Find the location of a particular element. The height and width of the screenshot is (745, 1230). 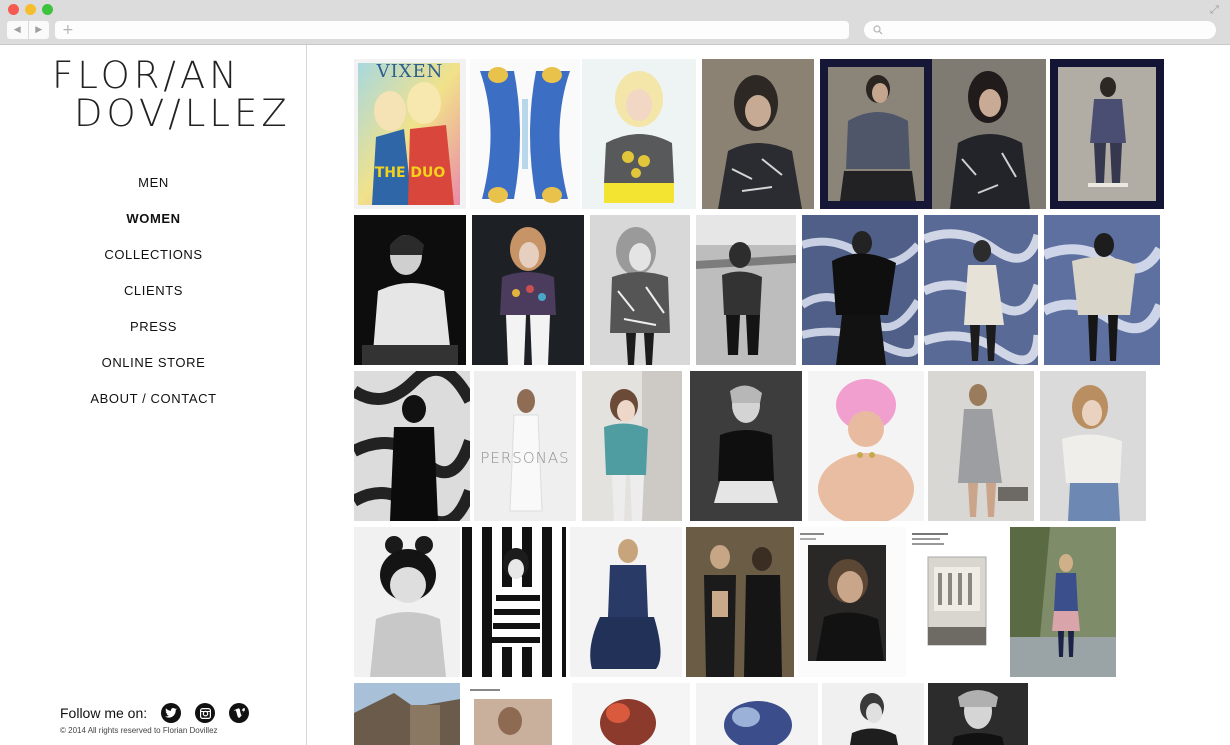

magazine-masthead: VIXEN is located at coordinates (410, 71).